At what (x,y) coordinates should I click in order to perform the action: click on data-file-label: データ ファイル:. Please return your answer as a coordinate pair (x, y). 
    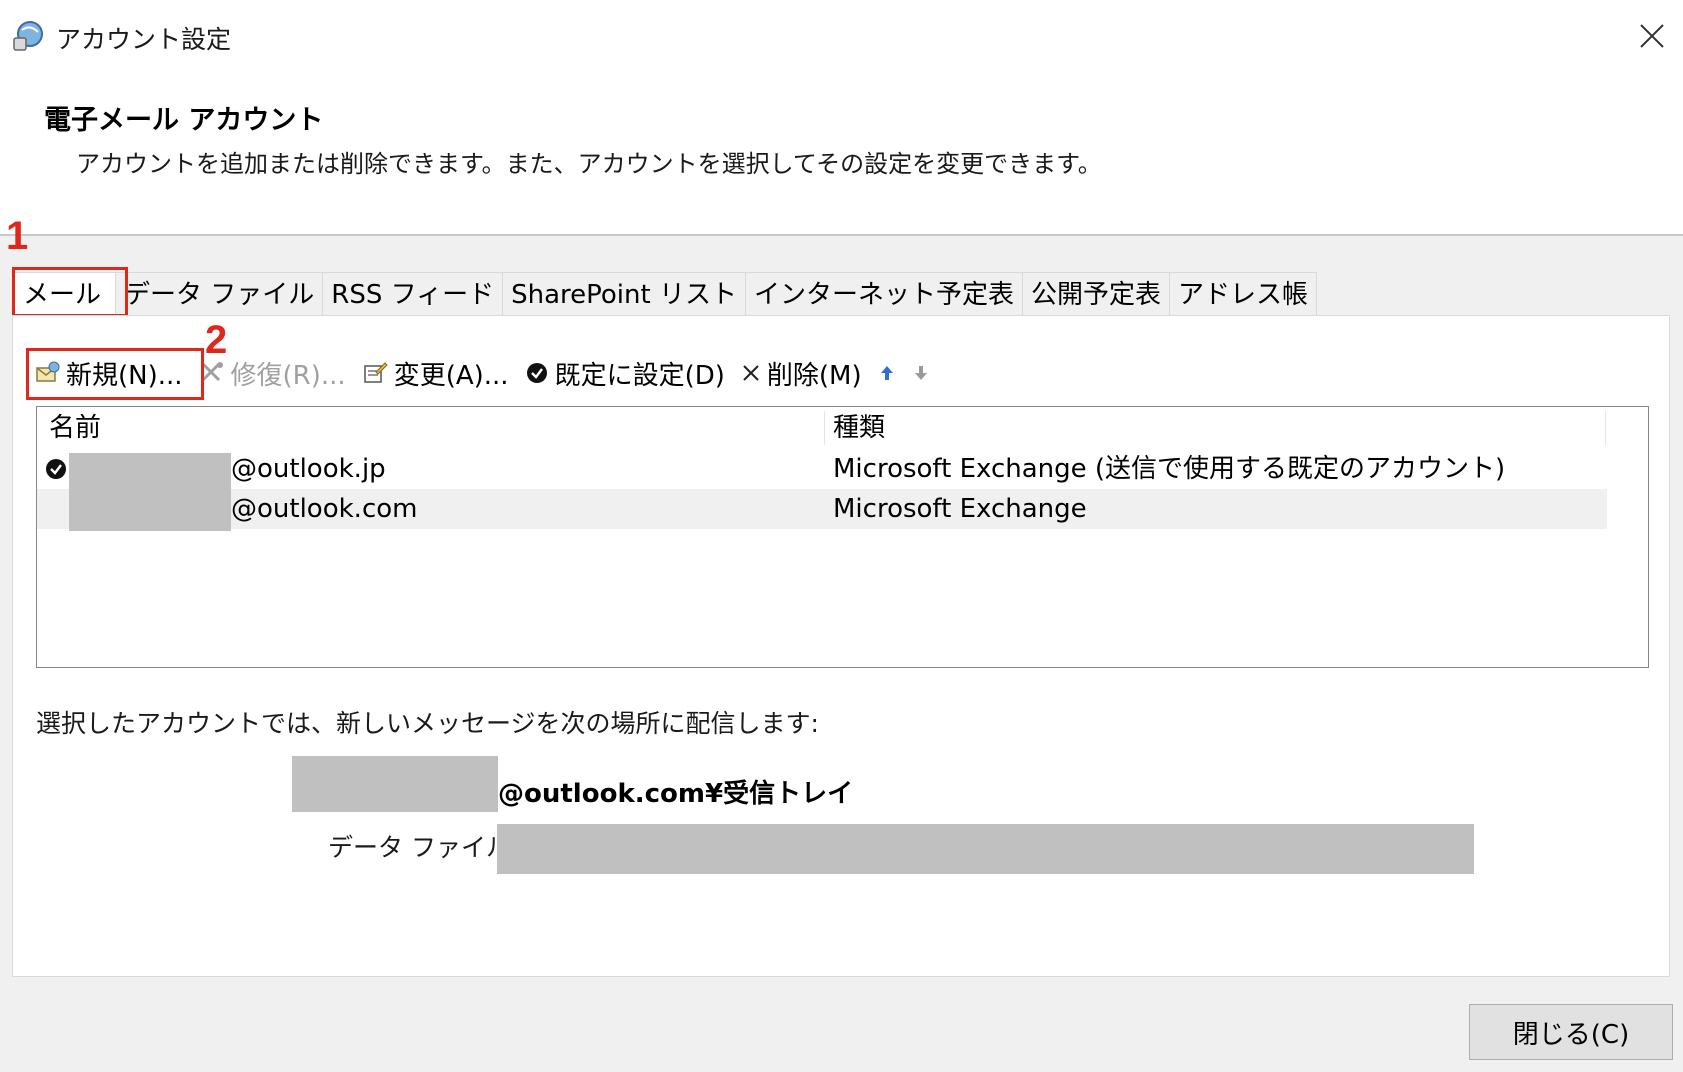
    Looking at the image, I should click on (424, 847).